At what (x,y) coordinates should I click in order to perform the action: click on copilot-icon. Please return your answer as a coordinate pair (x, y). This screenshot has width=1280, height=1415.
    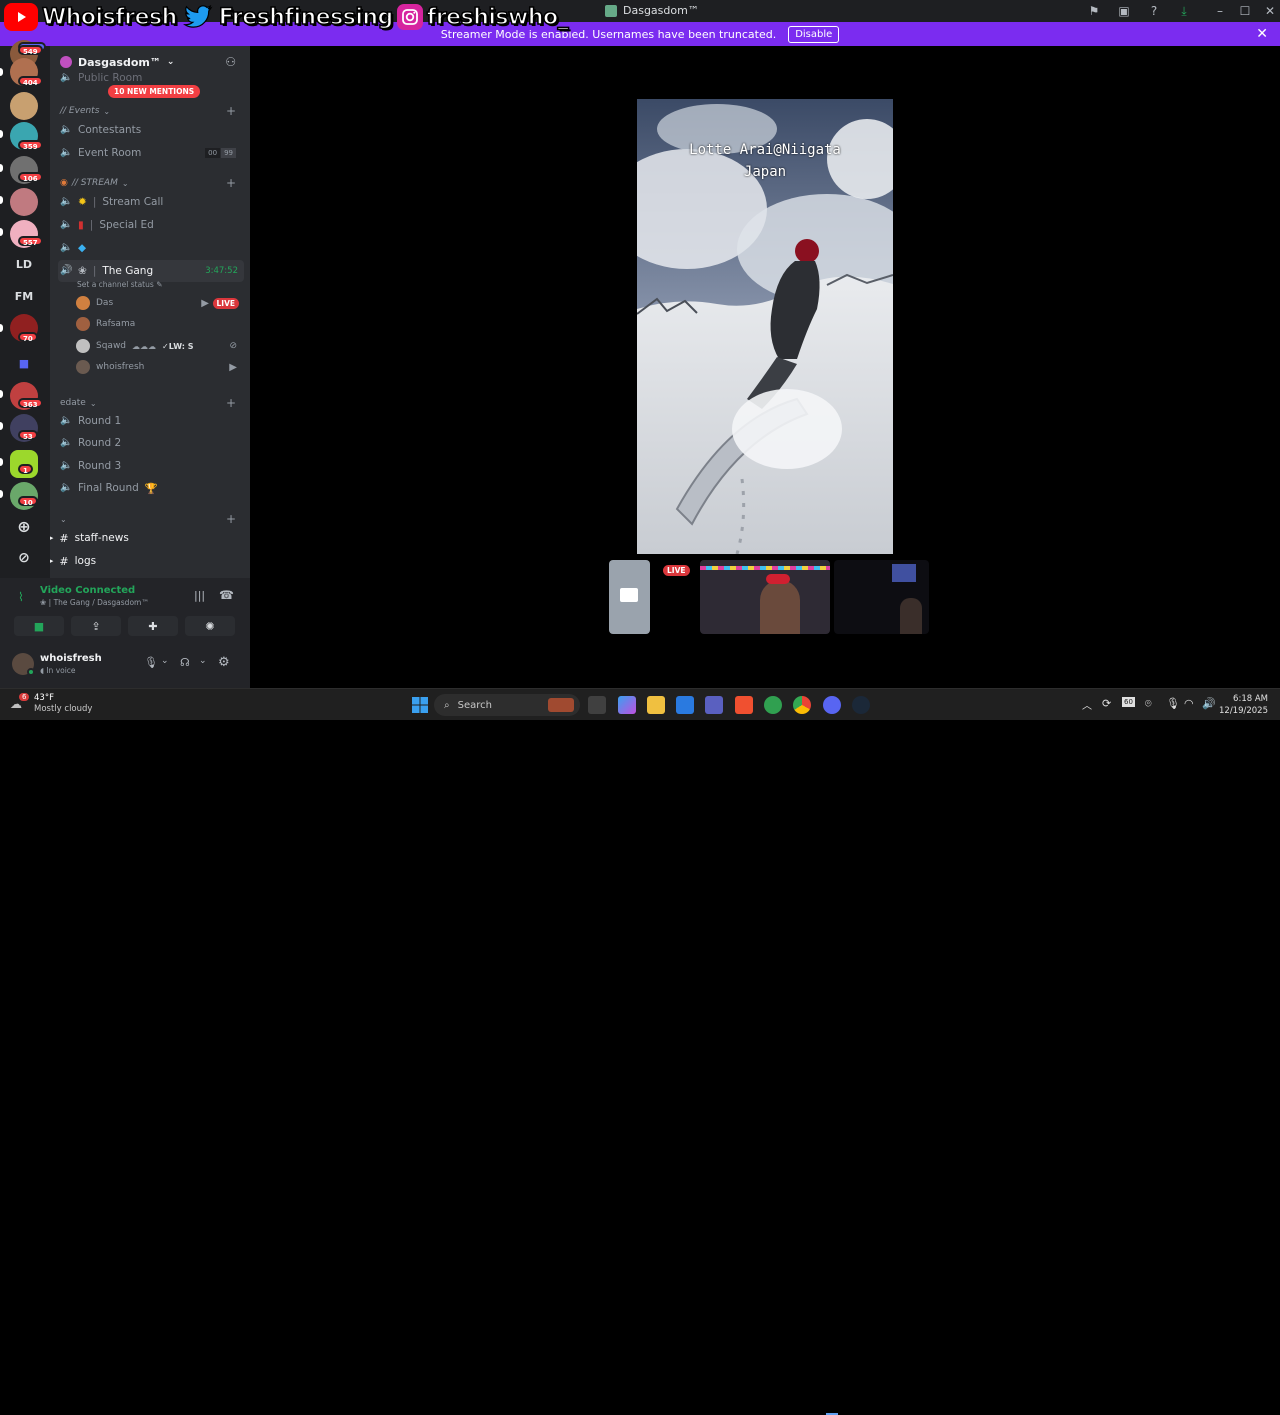
    Looking at the image, I should click on (627, 705).